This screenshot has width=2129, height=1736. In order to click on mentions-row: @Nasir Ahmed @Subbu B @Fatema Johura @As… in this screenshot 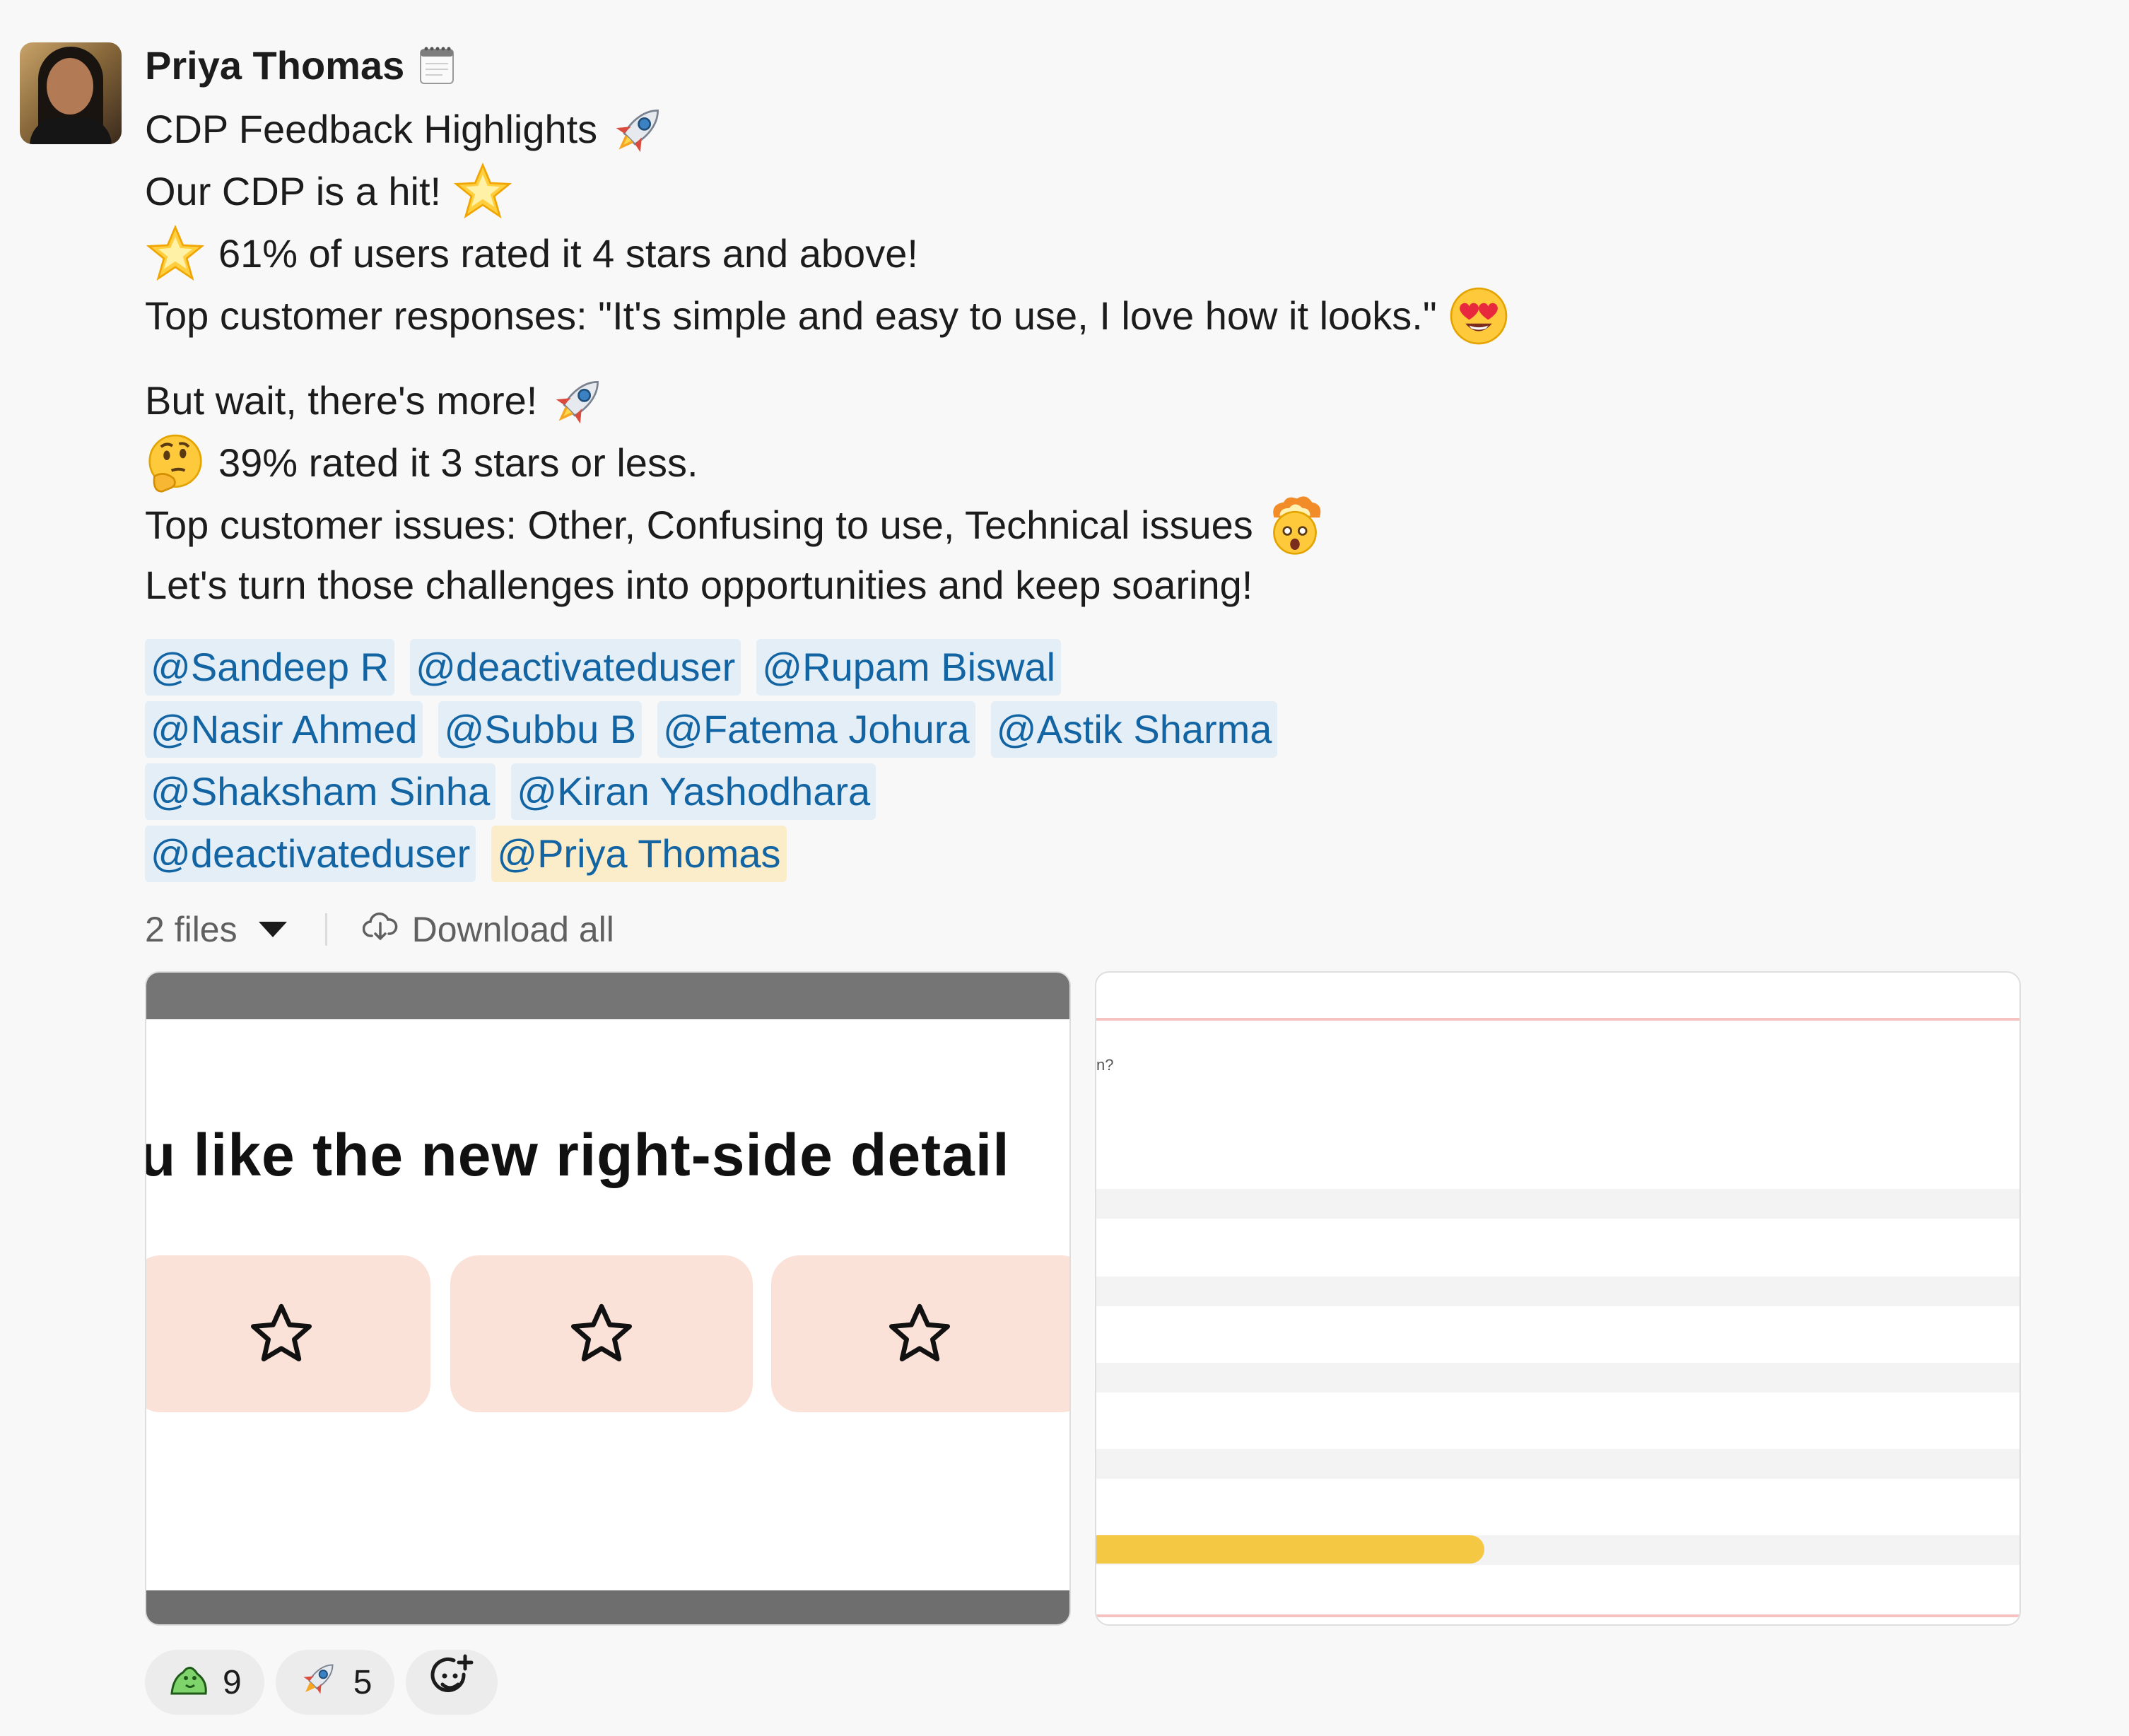, I will do `click(781, 729)`.